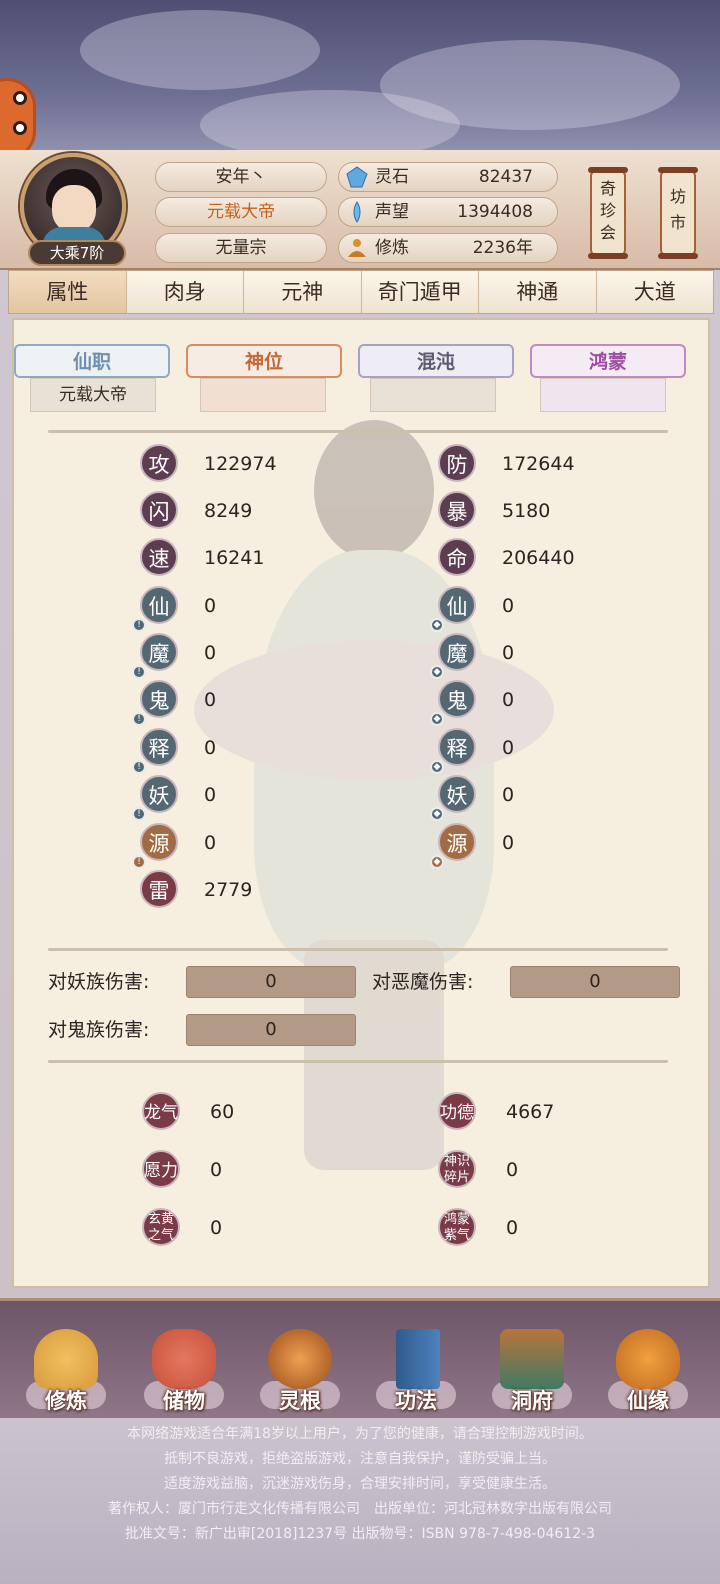 Image resolution: width=720 pixels, height=1584 pixels. I want to click on damage-label: 对恶魔伤害:, so click(423, 982).